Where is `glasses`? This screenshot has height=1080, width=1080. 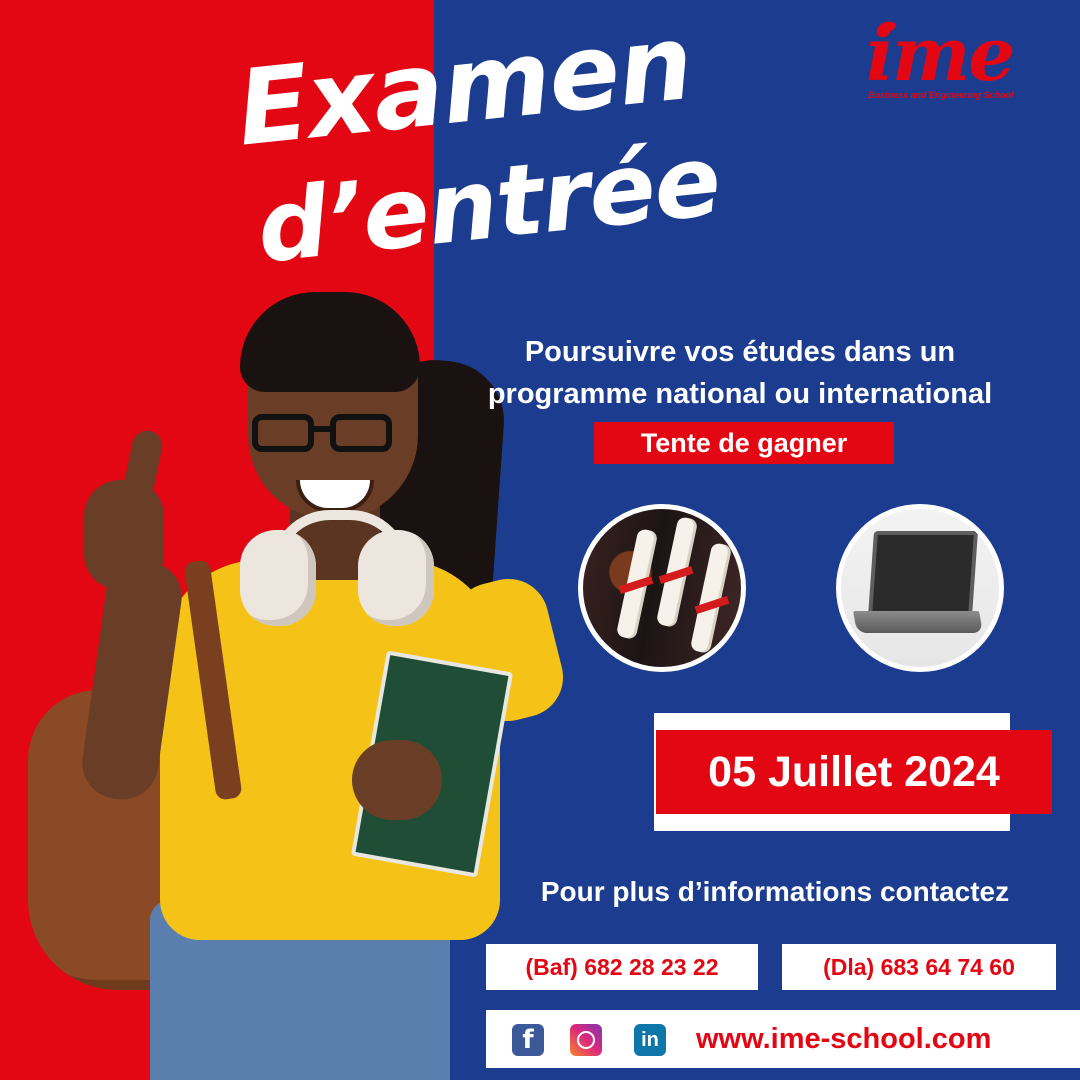
glasses is located at coordinates (327, 434).